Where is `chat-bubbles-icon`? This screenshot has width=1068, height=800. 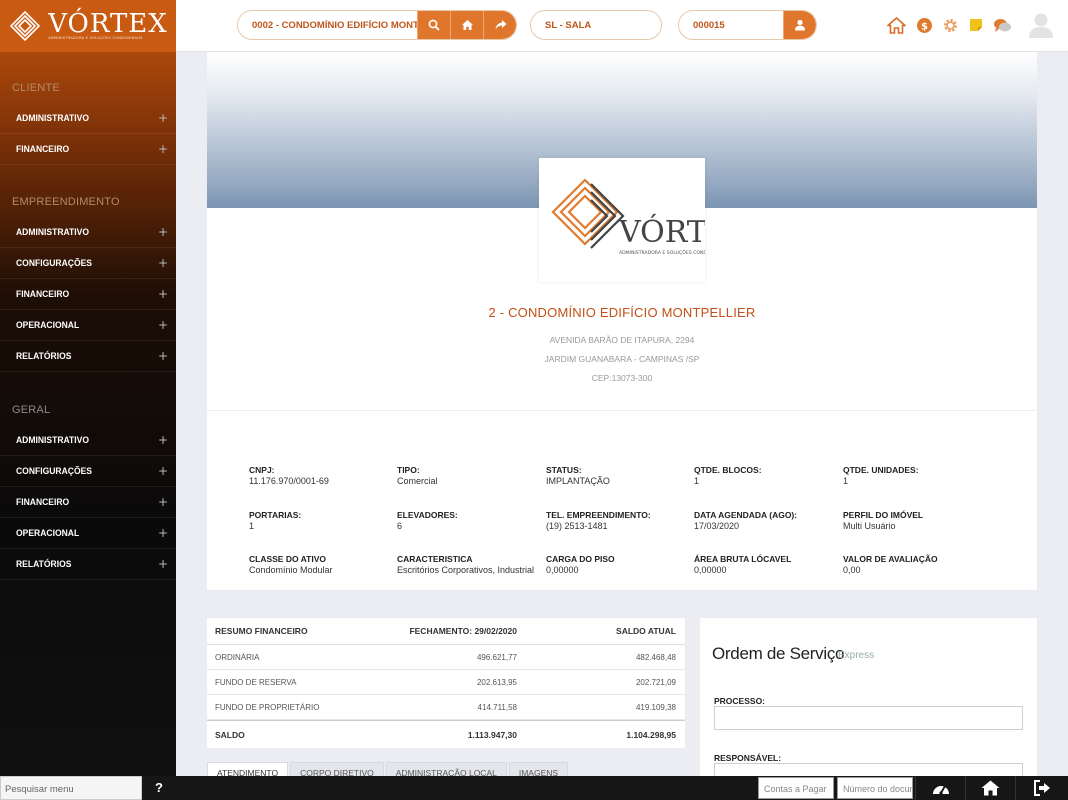
chat-bubbles-icon is located at coordinates (1002, 25).